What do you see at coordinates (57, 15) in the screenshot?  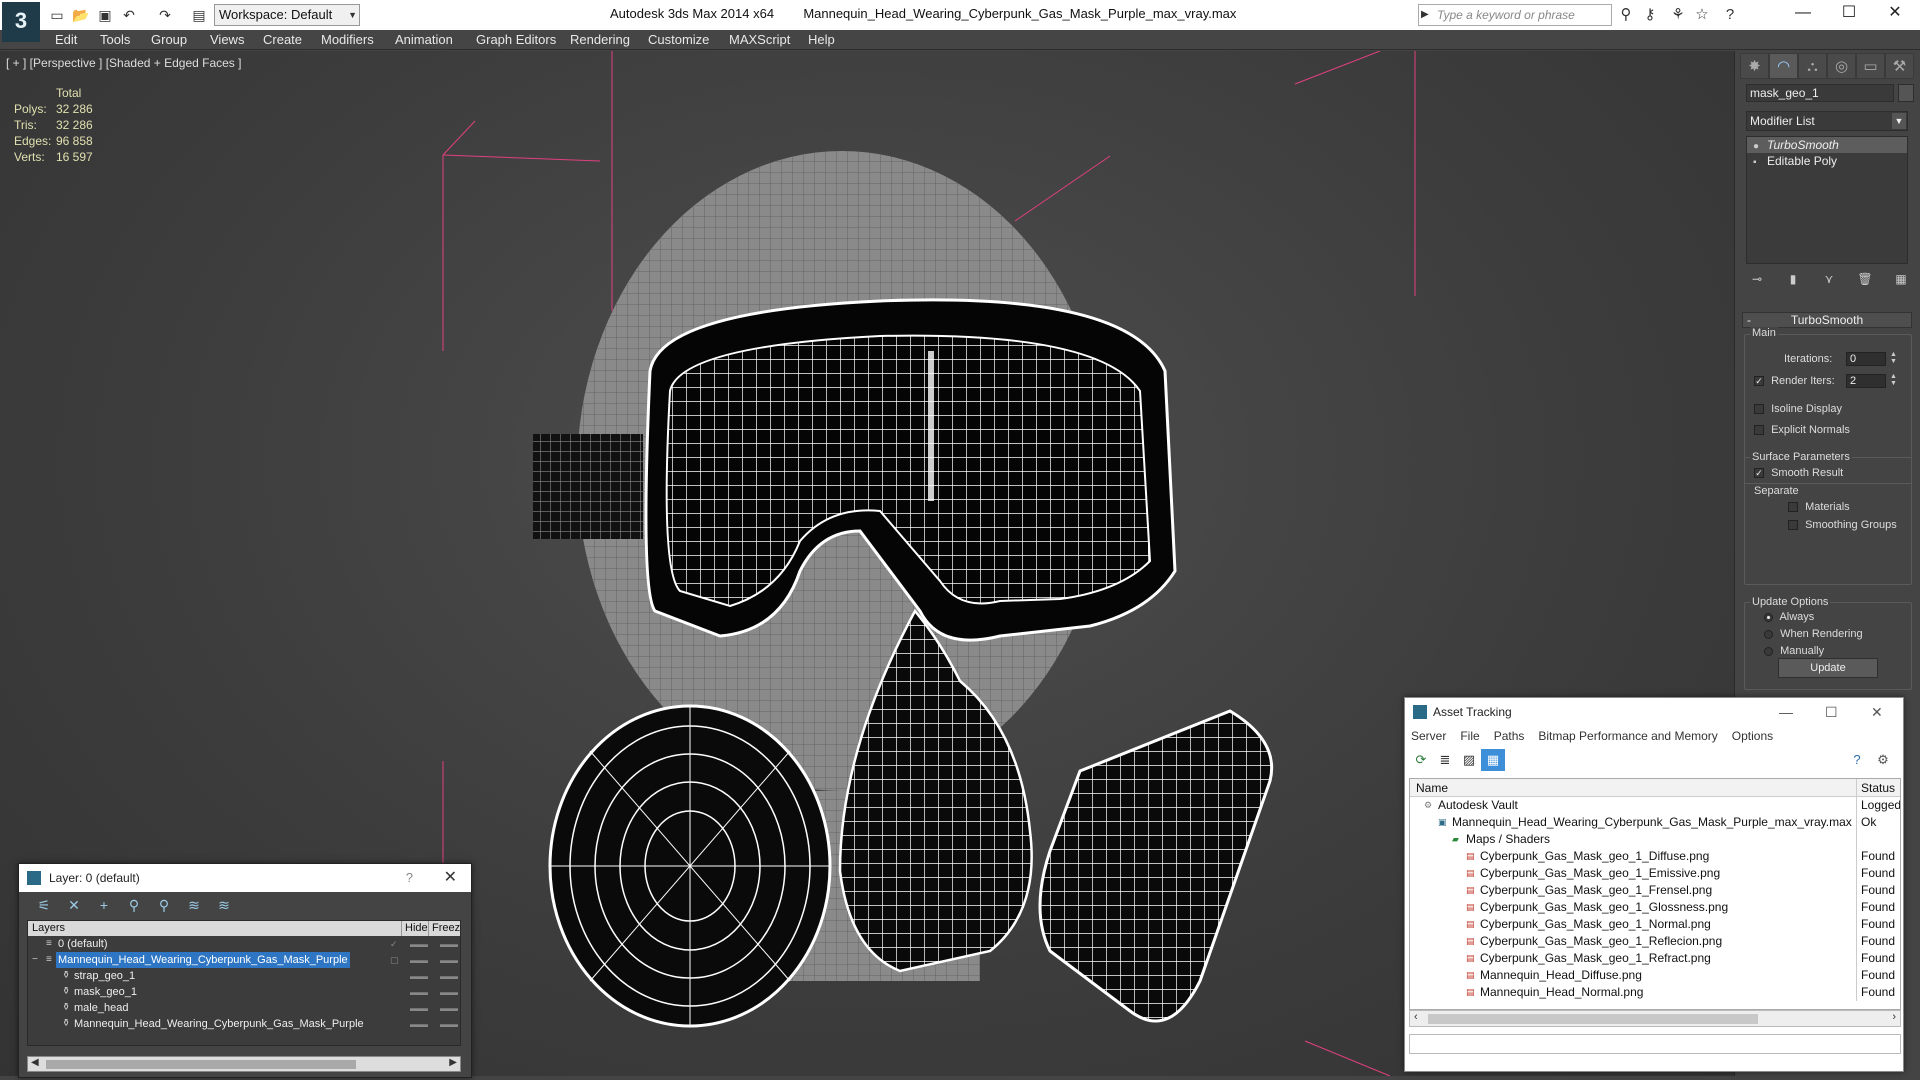 I see `new-file-icon: ▭` at bounding box center [57, 15].